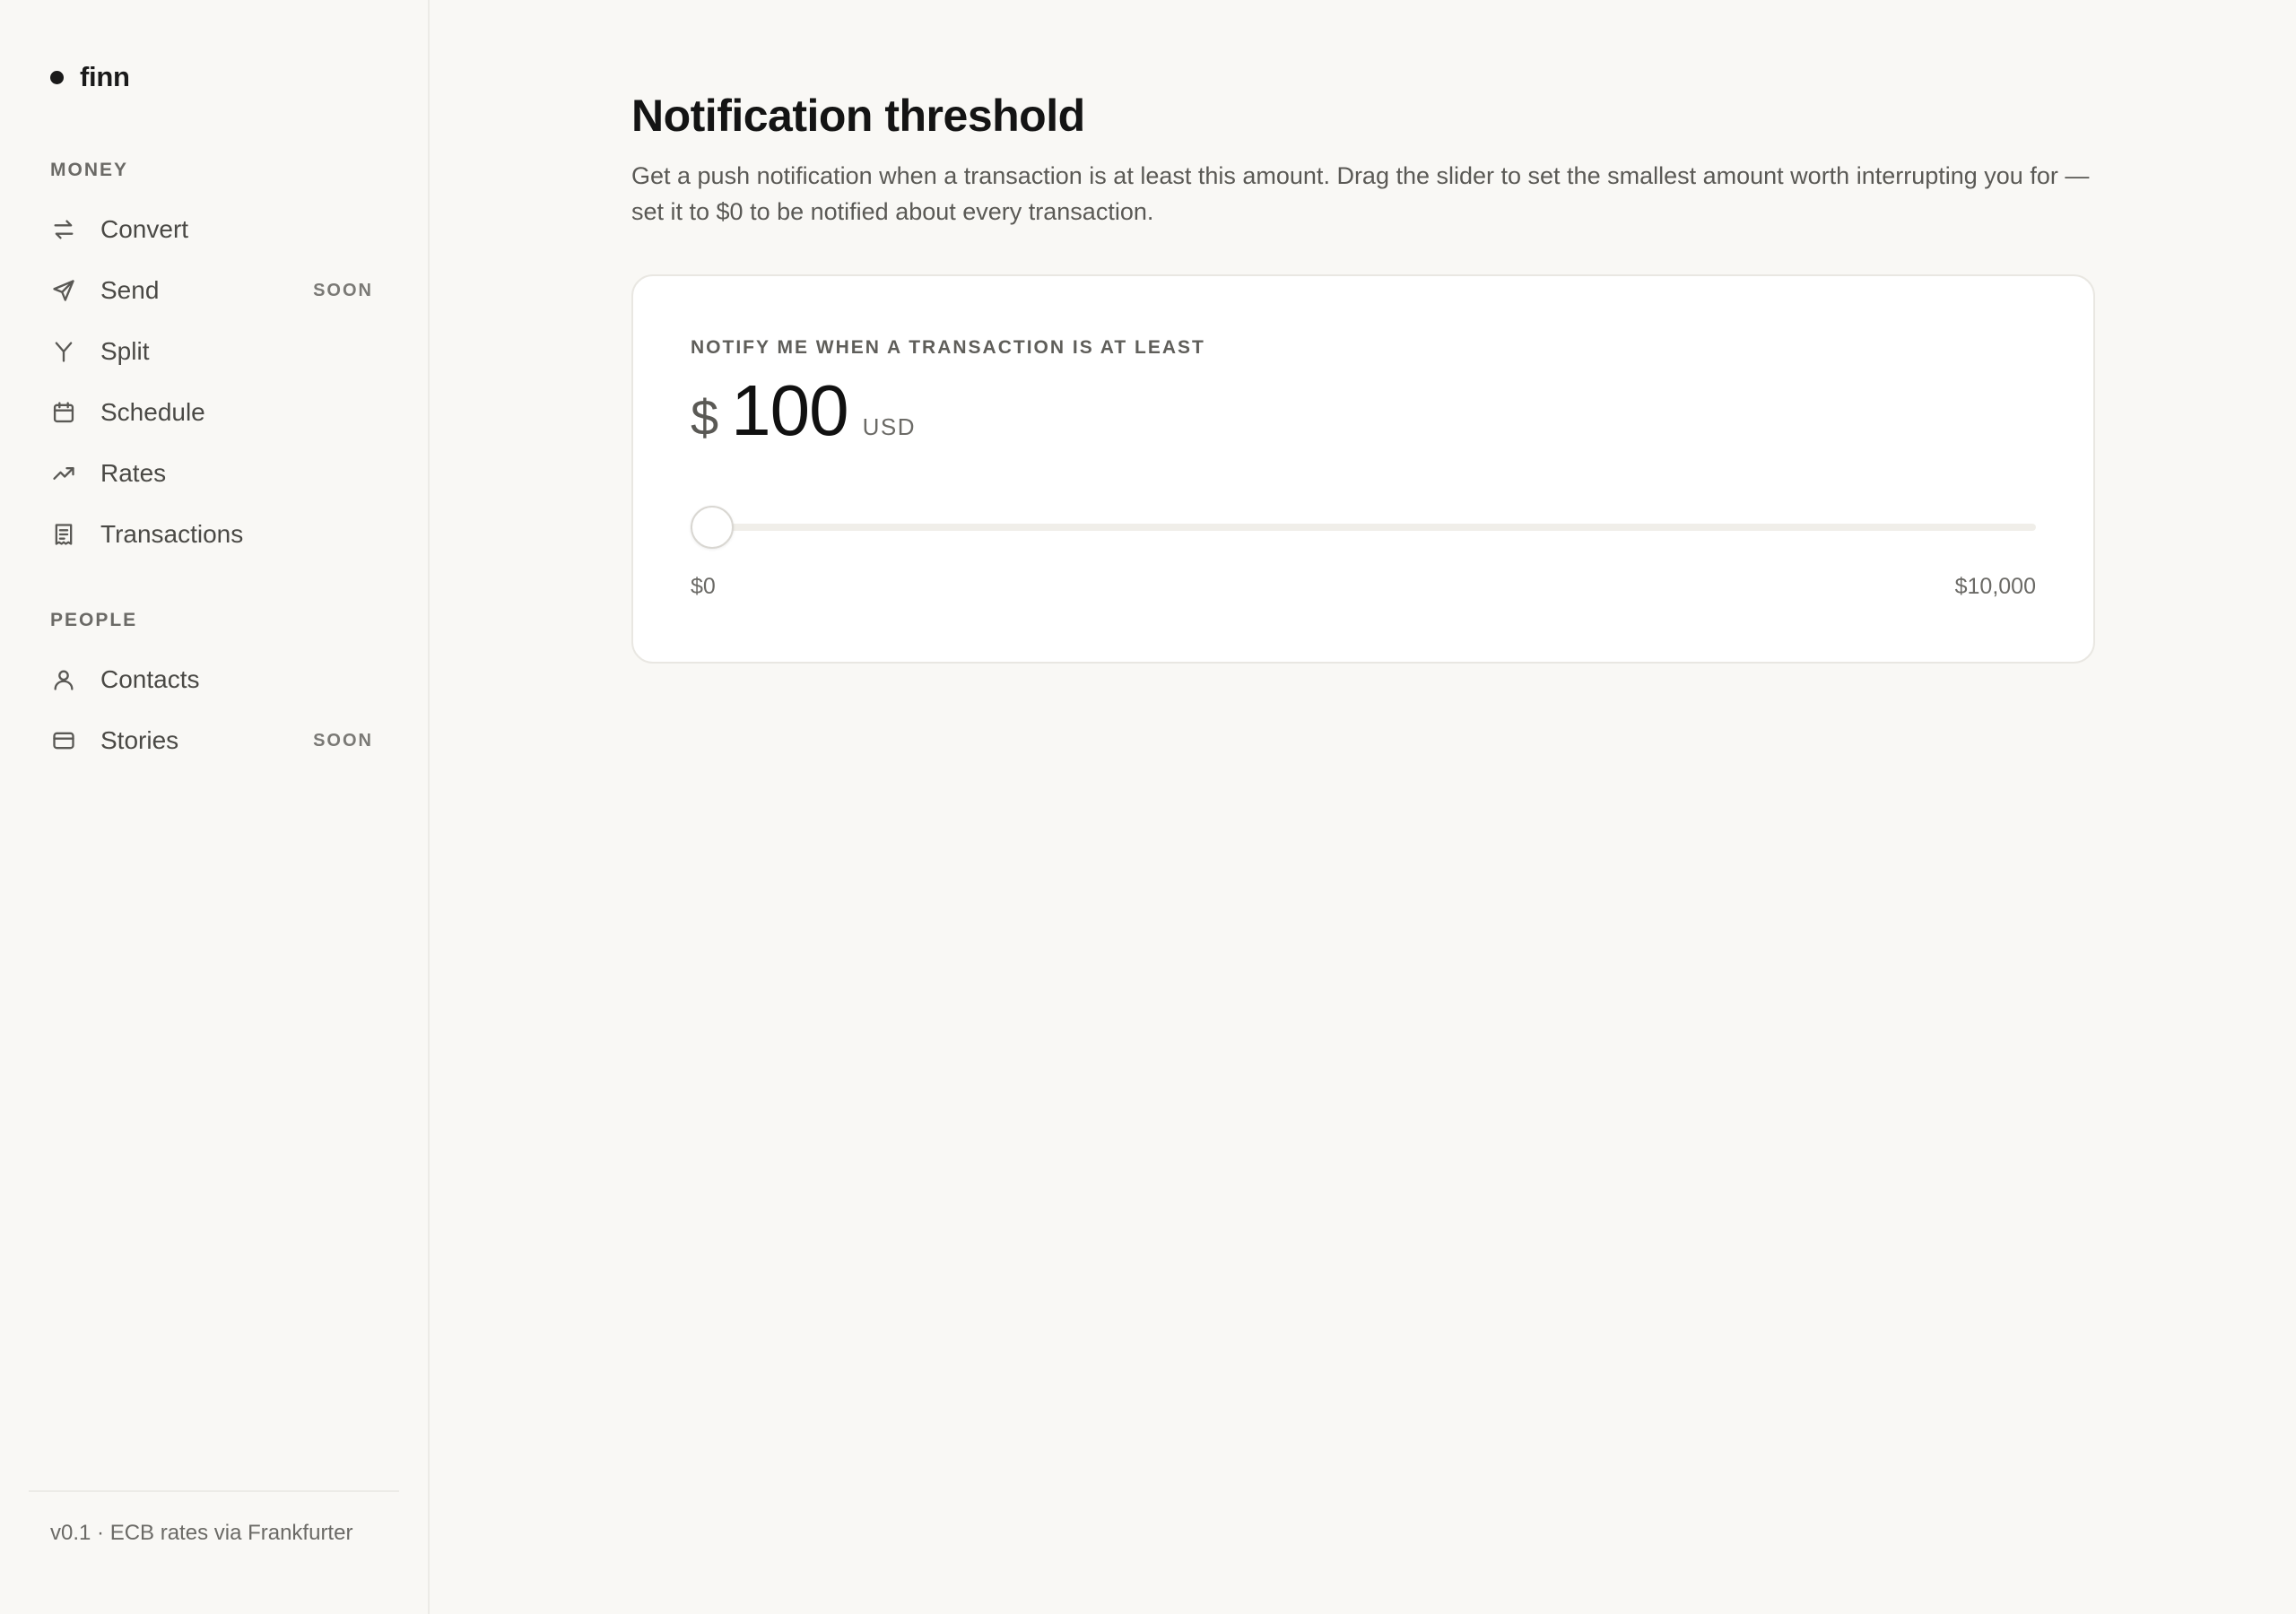 Image resolution: width=2296 pixels, height=1614 pixels. I want to click on amount-display: $ 100 USD, so click(803, 410).